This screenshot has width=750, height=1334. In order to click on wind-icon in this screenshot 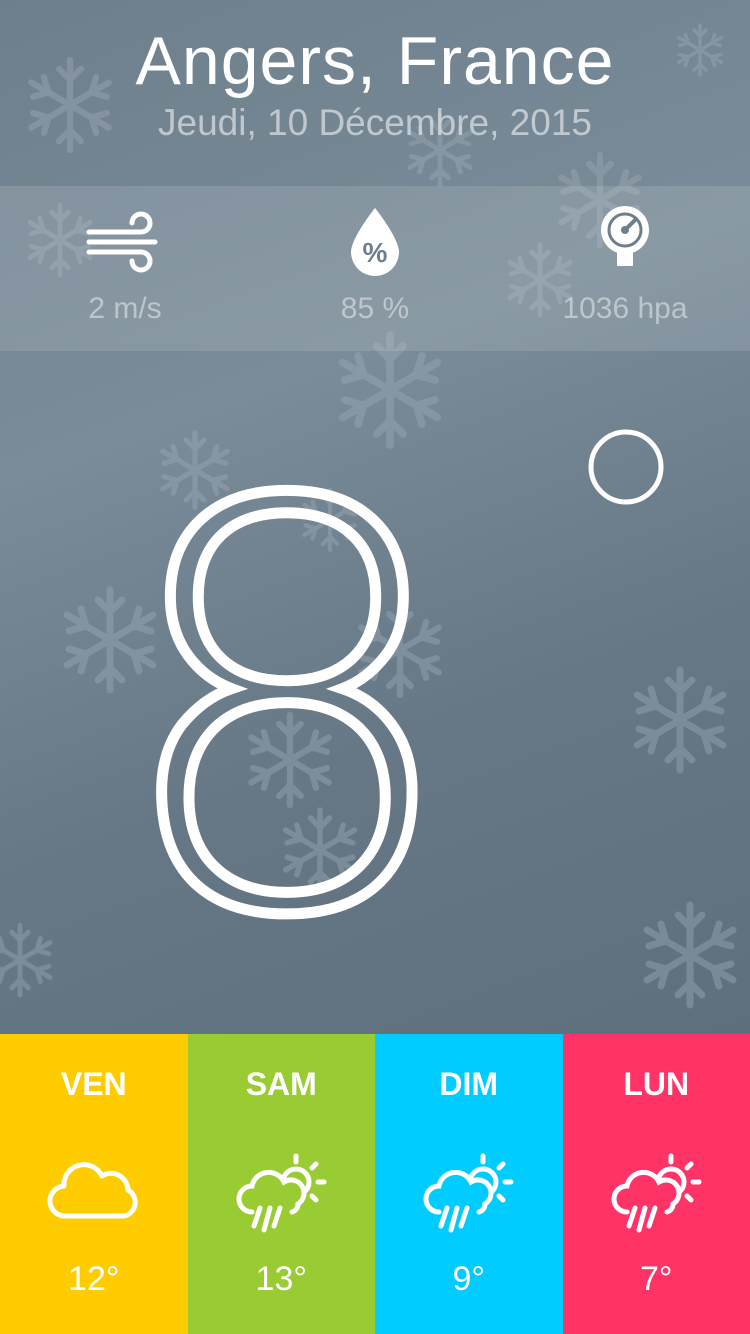, I will do `click(122, 242)`.